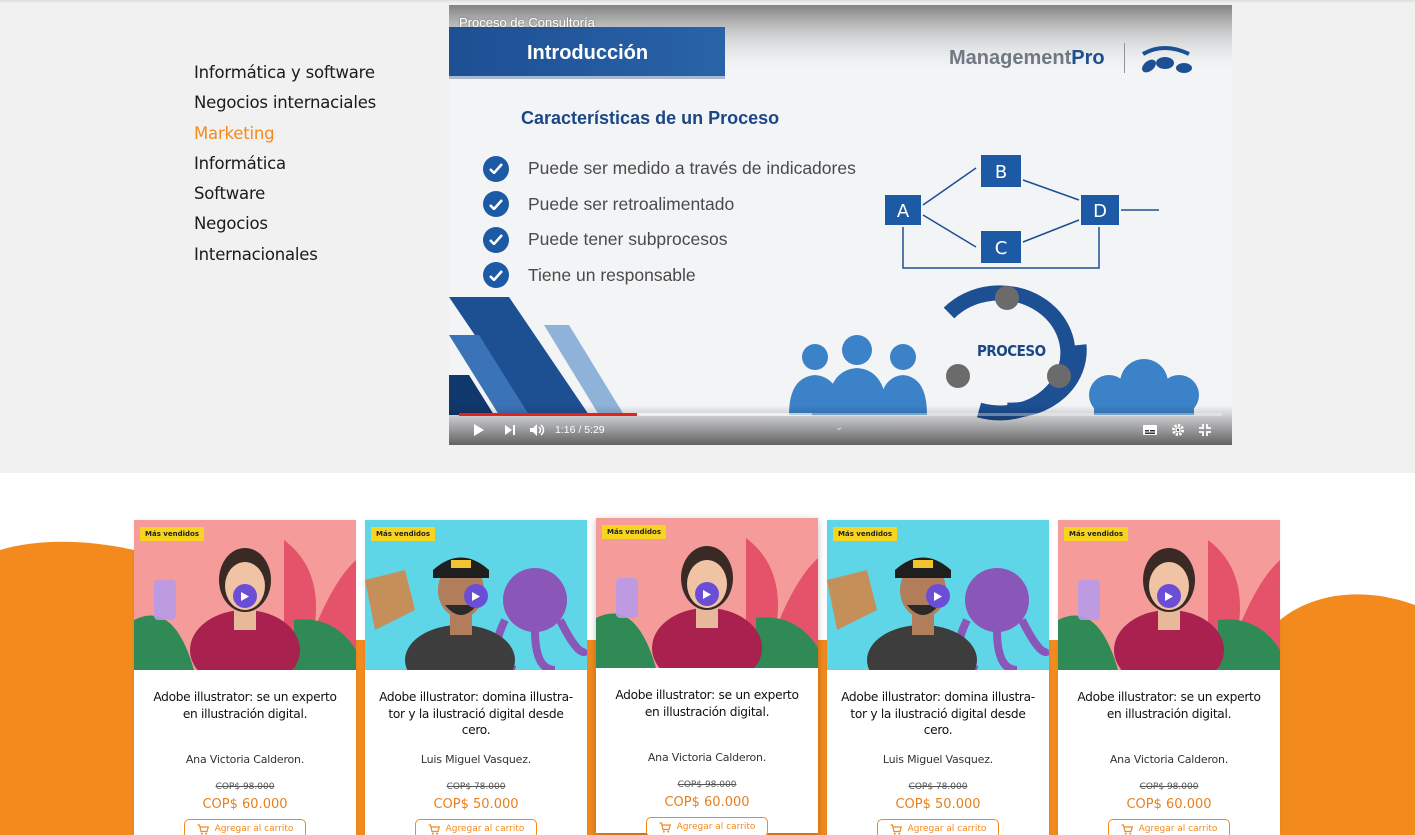  What do you see at coordinates (510, 432) in the screenshot?
I see `next-icon` at bounding box center [510, 432].